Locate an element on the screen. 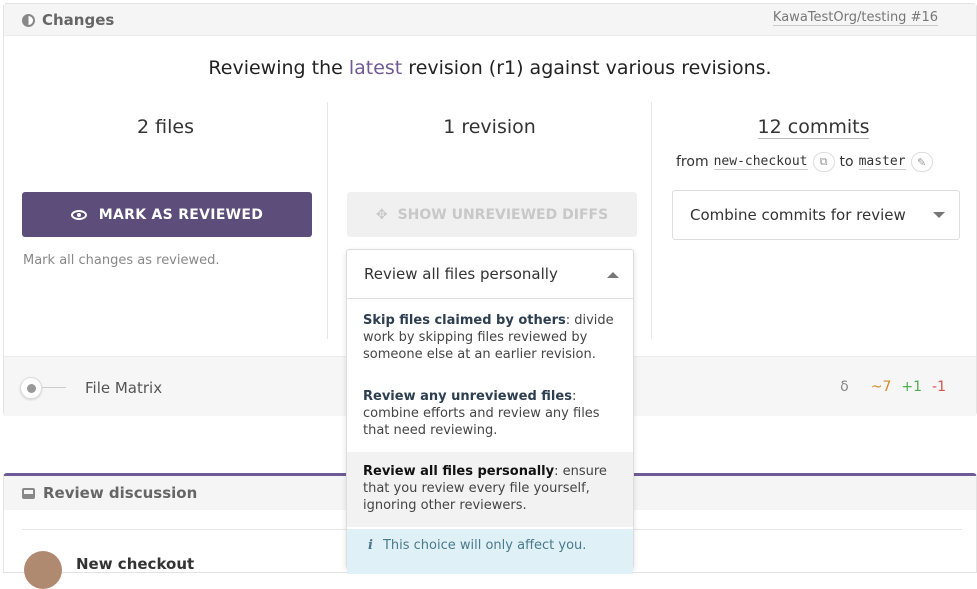 The height and width of the screenshot is (589, 977). contrast-icon is located at coordinates (28, 20).